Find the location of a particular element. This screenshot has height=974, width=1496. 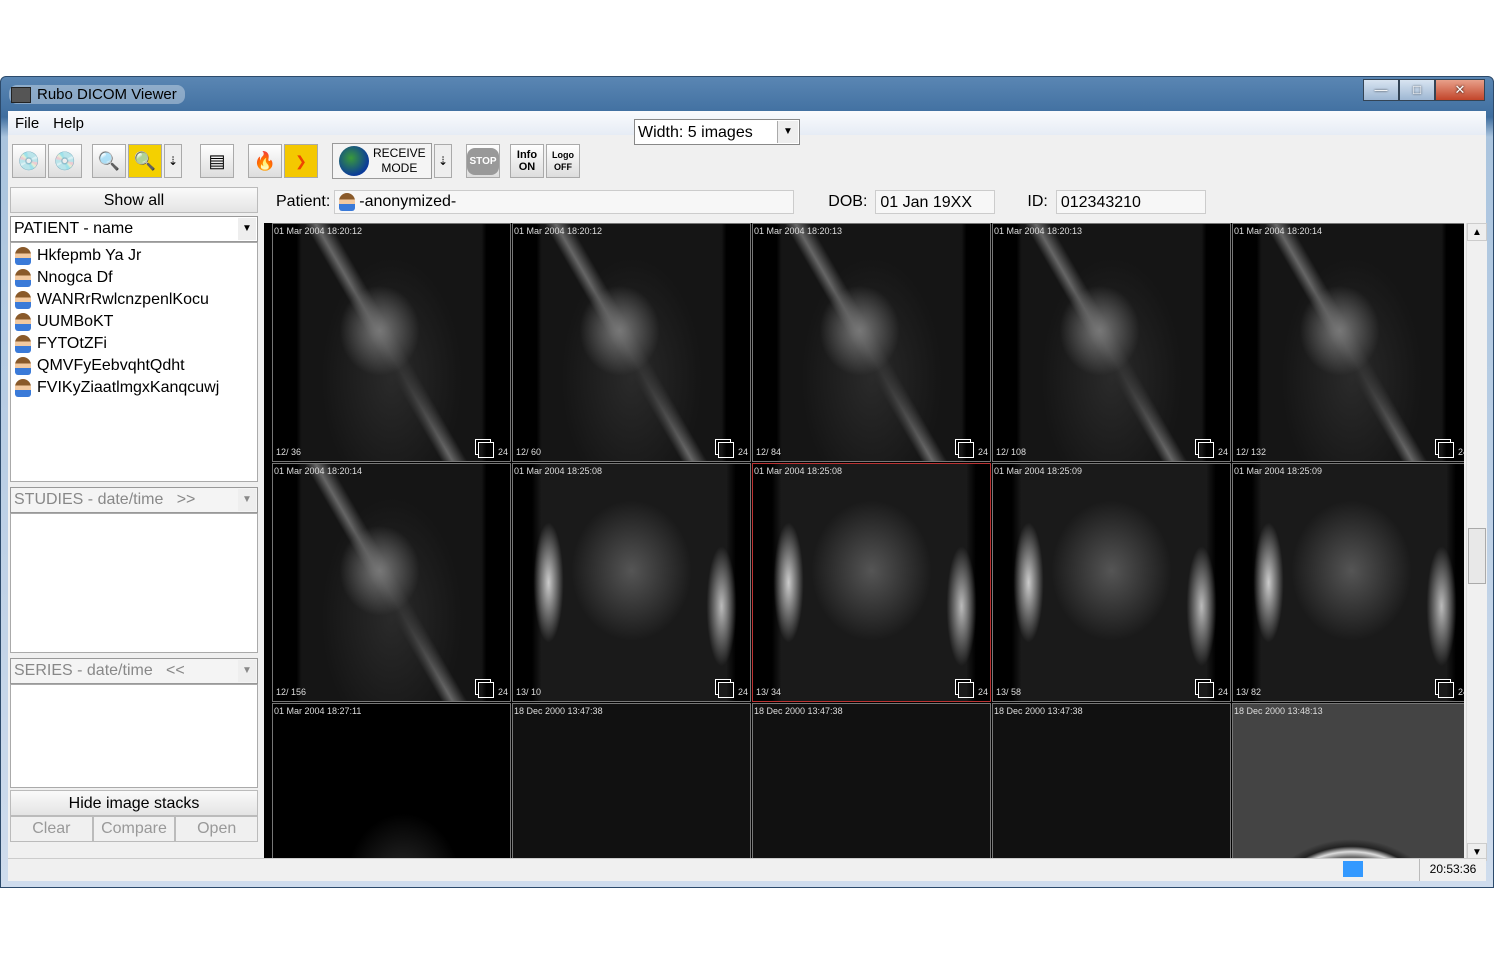

thumbnail-date: 01 Mar 2004 18:27:11 is located at coordinates (318, 711).